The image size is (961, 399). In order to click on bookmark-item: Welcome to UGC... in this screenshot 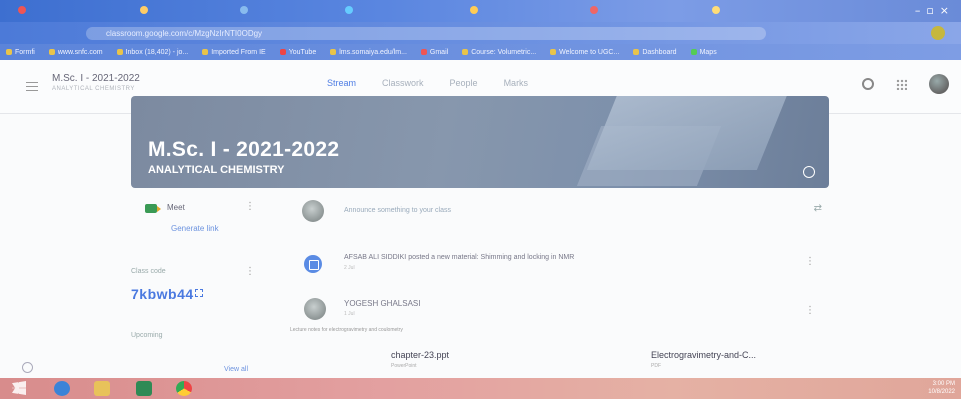, I will do `click(584, 52)`.